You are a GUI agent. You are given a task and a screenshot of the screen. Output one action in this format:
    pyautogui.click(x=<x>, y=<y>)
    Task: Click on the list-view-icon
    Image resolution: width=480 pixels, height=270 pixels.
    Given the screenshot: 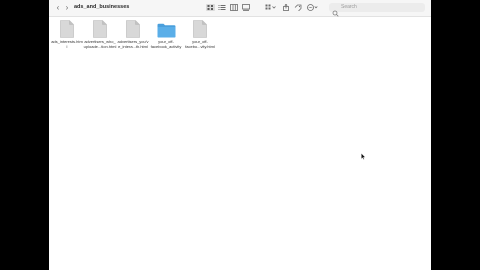 What is the action you would take?
    pyautogui.click(x=222, y=7)
    